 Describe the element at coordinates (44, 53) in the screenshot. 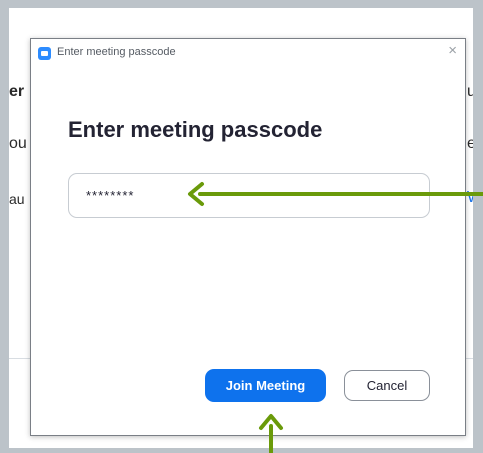

I see `zoom-app-icon` at that location.